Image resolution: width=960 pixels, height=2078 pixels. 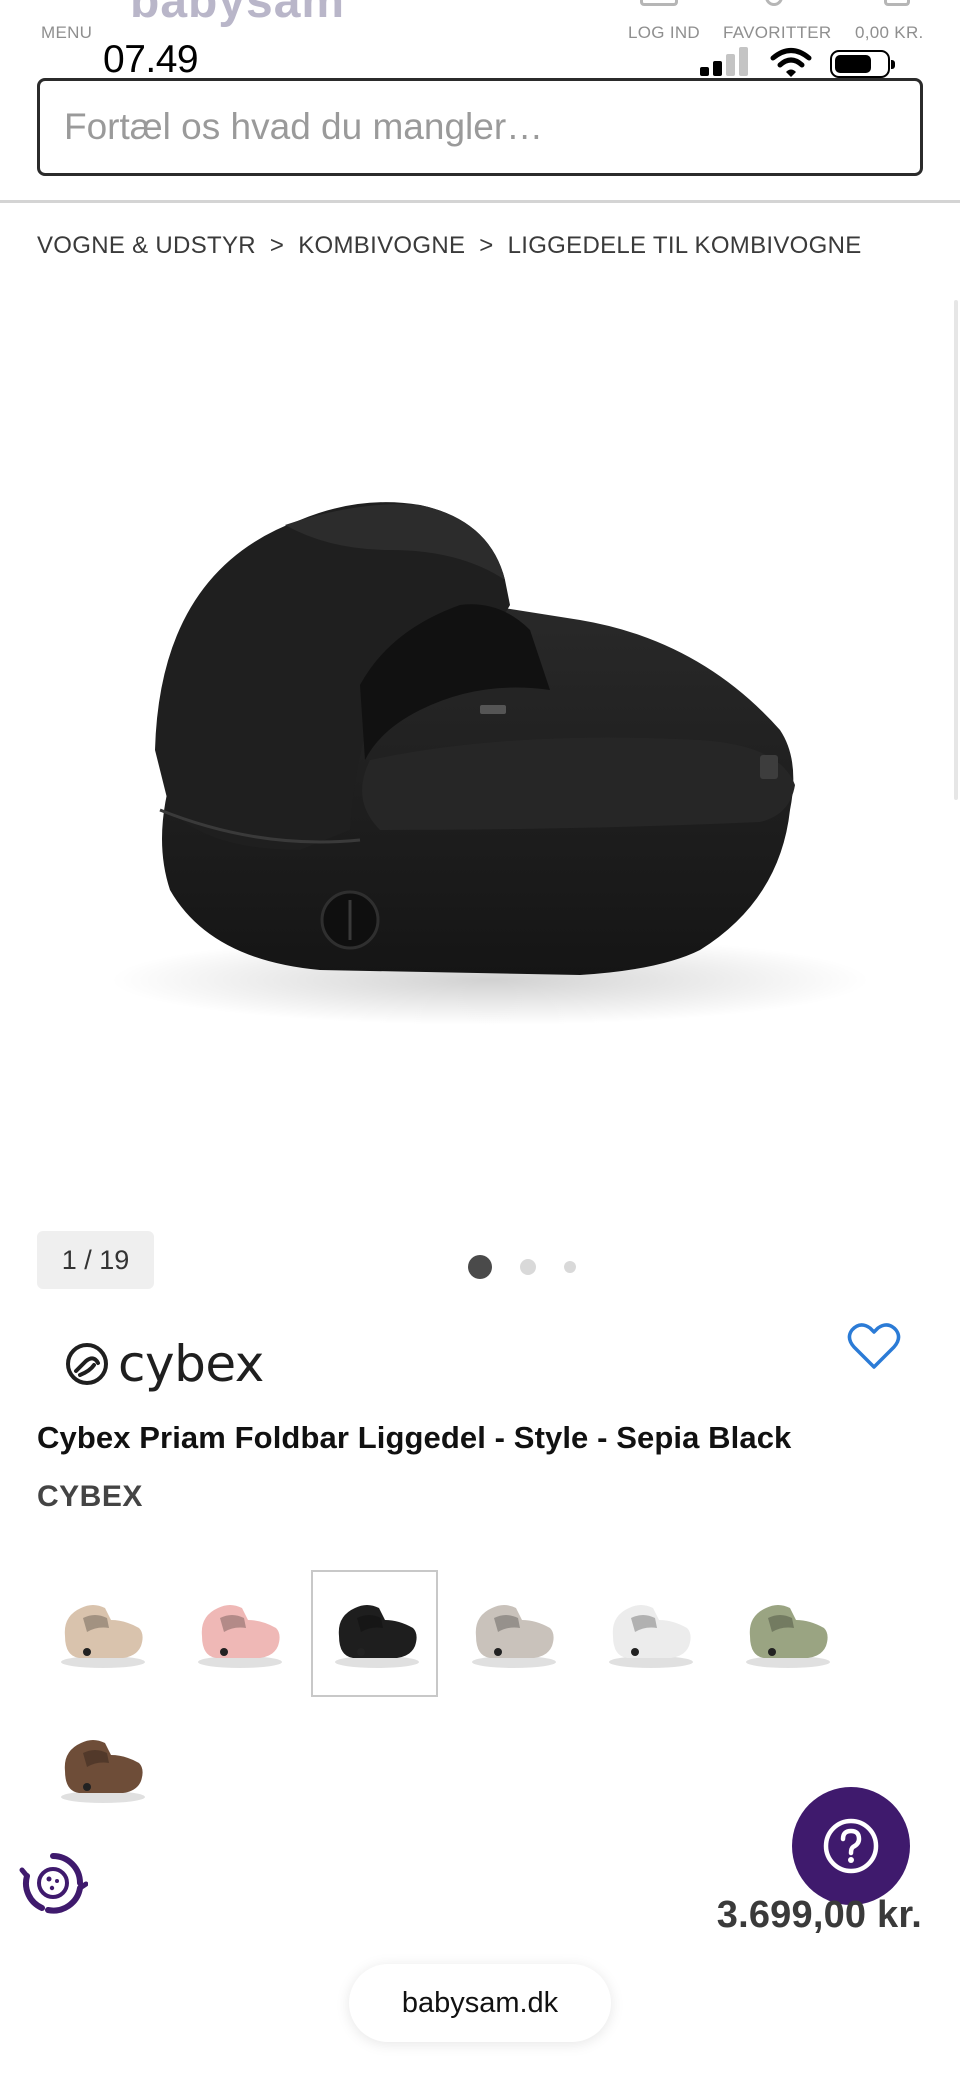 I want to click on brand-logo: cybex, so click(x=164, y=1364).